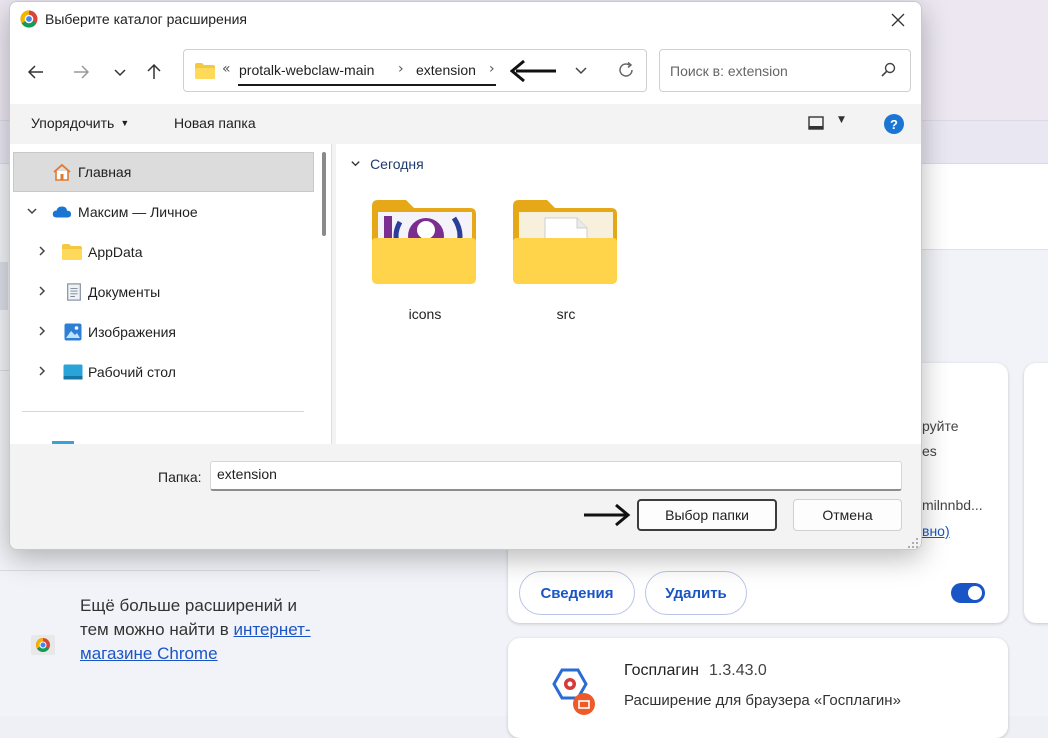 The image size is (1048, 738). What do you see at coordinates (43, 645) in the screenshot?
I see `chrome-web-store-icon` at bounding box center [43, 645].